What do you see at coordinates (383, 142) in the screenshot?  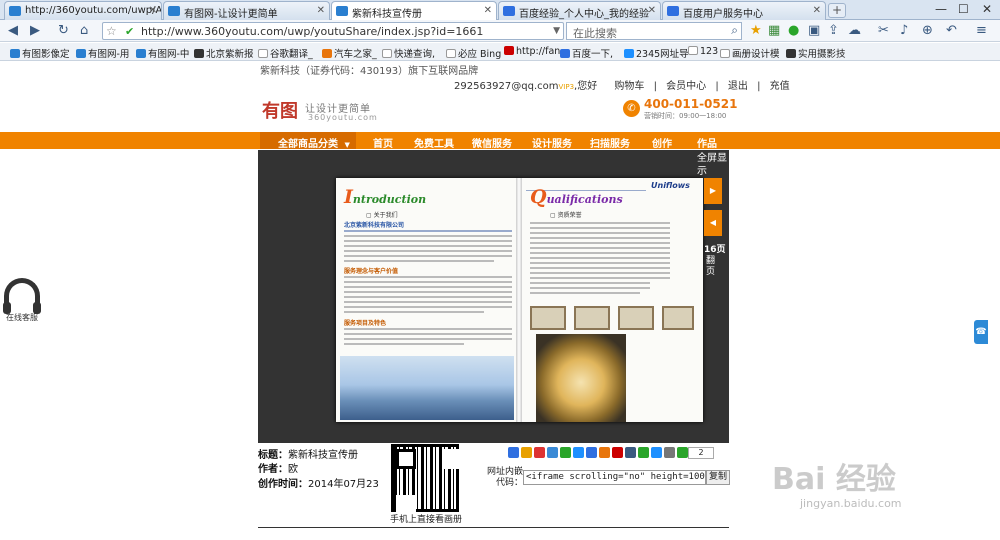 I see `menu-item-home: 首页` at bounding box center [383, 142].